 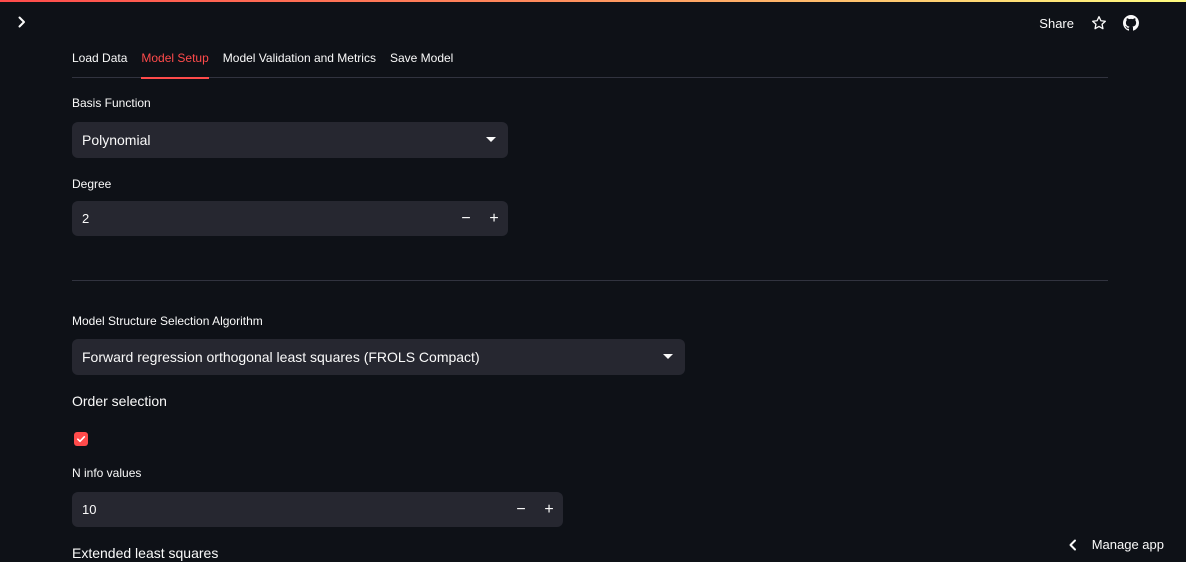 What do you see at coordinates (289, 509) in the screenshot?
I see `n-info-values-value: 10` at bounding box center [289, 509].